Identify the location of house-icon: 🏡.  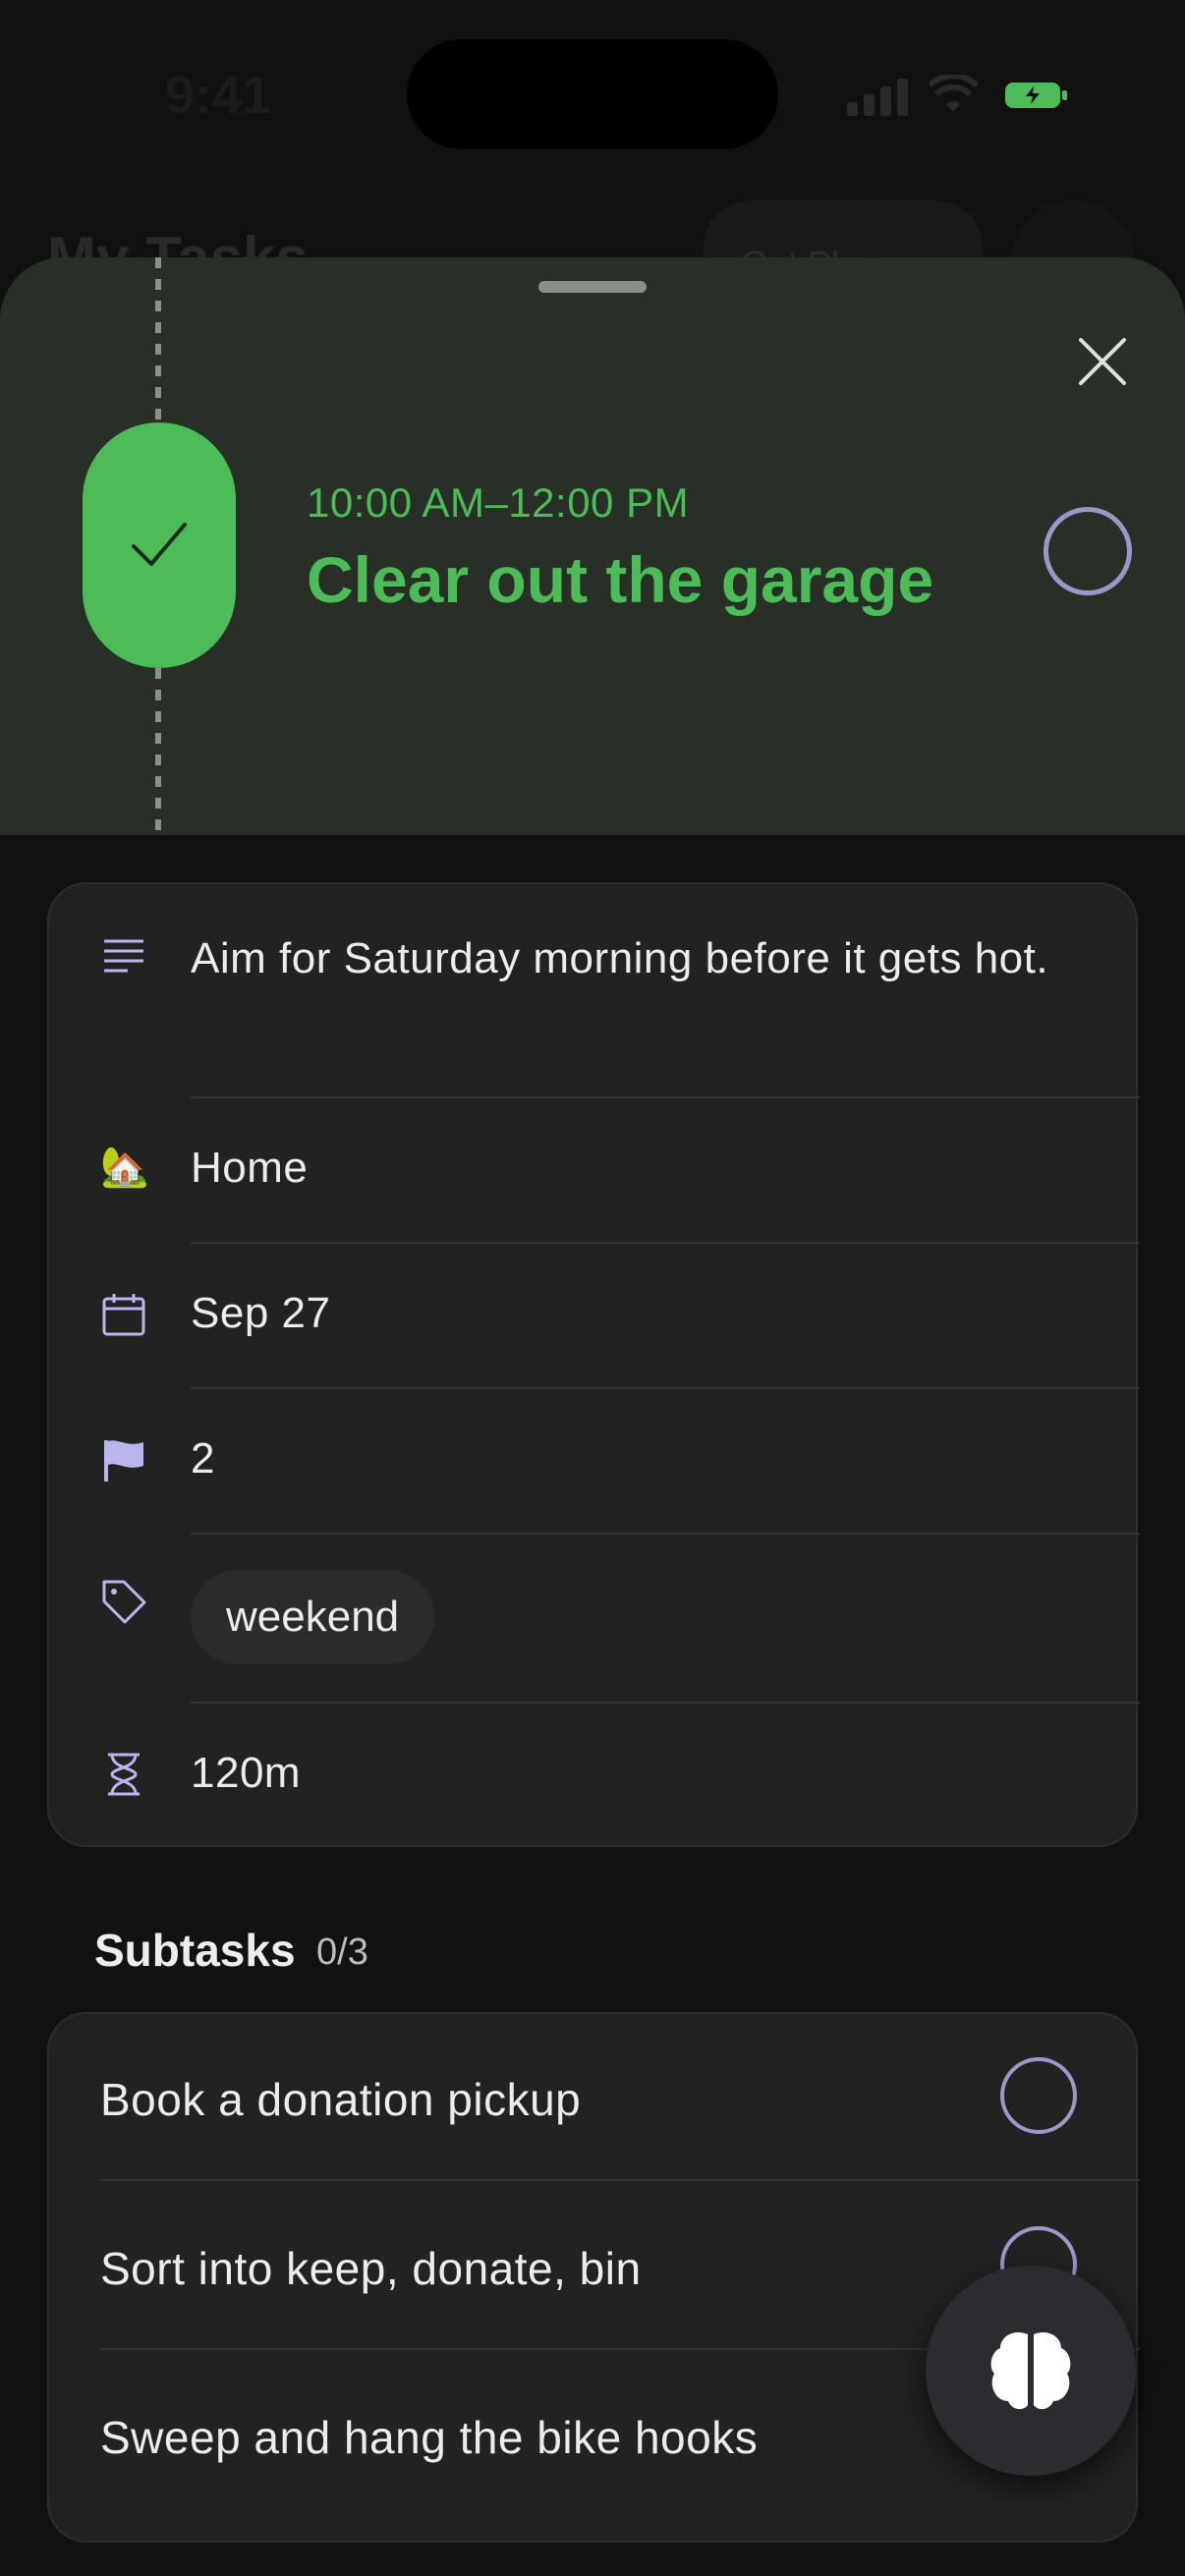
(125, 1167).